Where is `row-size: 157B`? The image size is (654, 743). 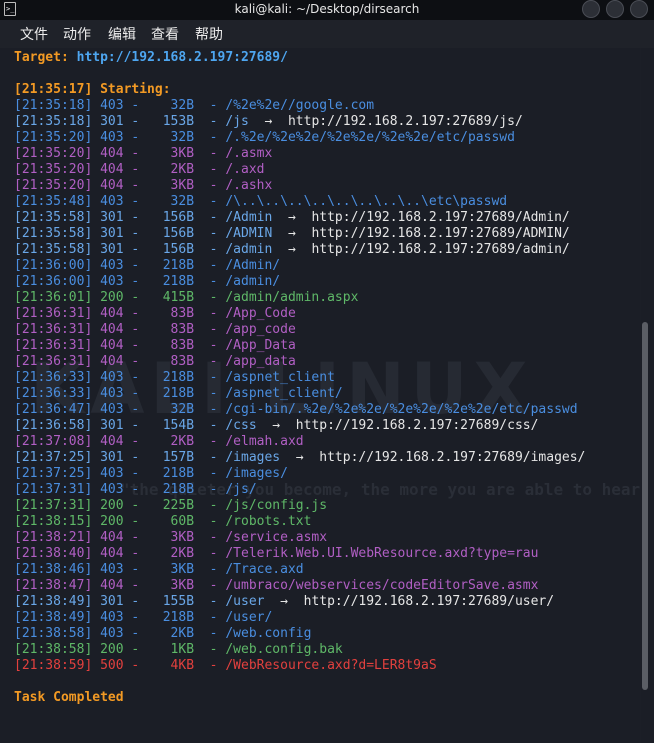 row-size: 157B is located at coordinates (178, 457).